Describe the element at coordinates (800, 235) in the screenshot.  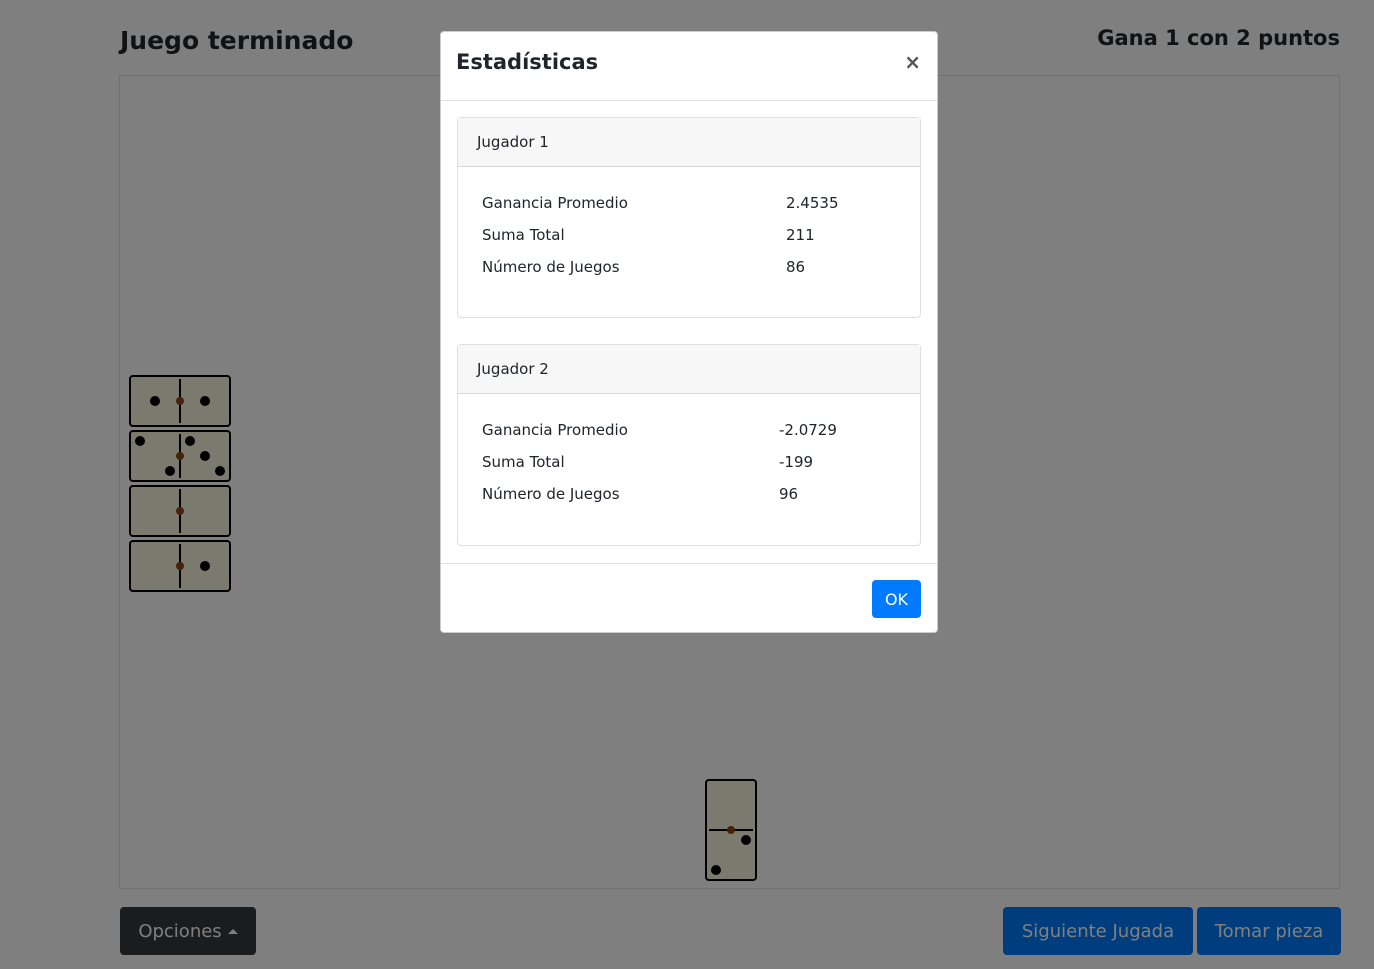
I see `stat-value: 211` at that location.